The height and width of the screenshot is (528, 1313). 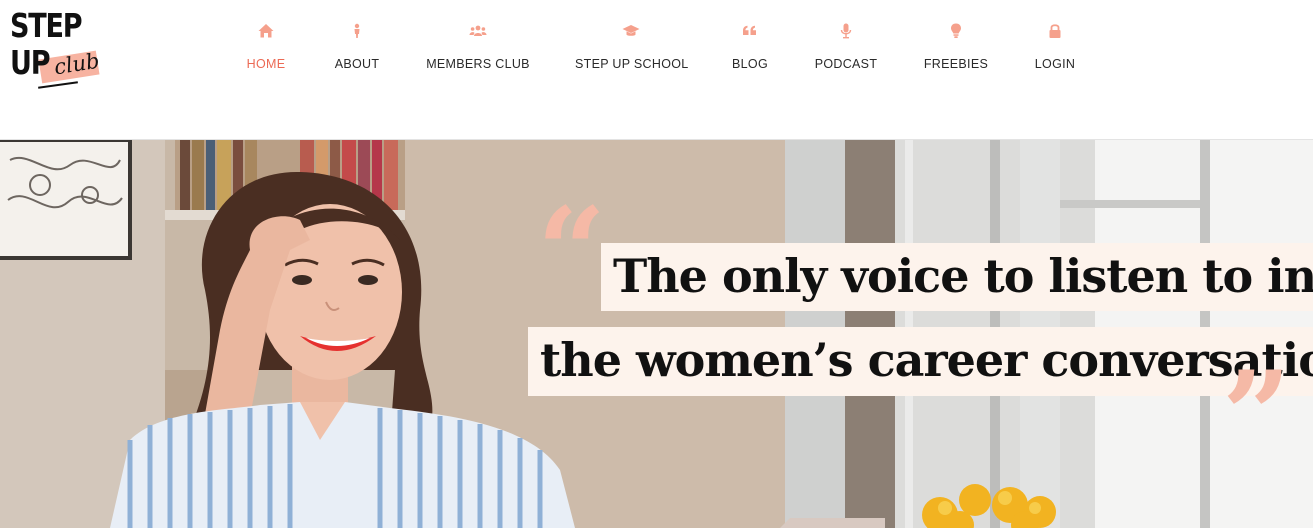 What do you see at coordinates (1257, 415) in the screenshot?
I see `close-quote-mark: ”` at bounding box center [1257, 415].